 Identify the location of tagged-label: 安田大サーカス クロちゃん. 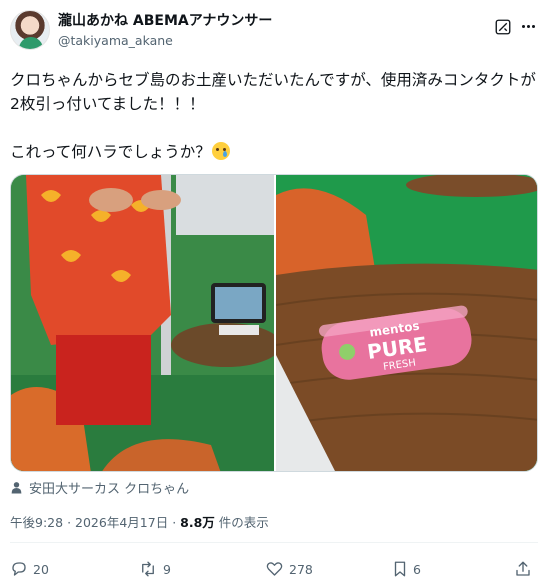
(109, 489).